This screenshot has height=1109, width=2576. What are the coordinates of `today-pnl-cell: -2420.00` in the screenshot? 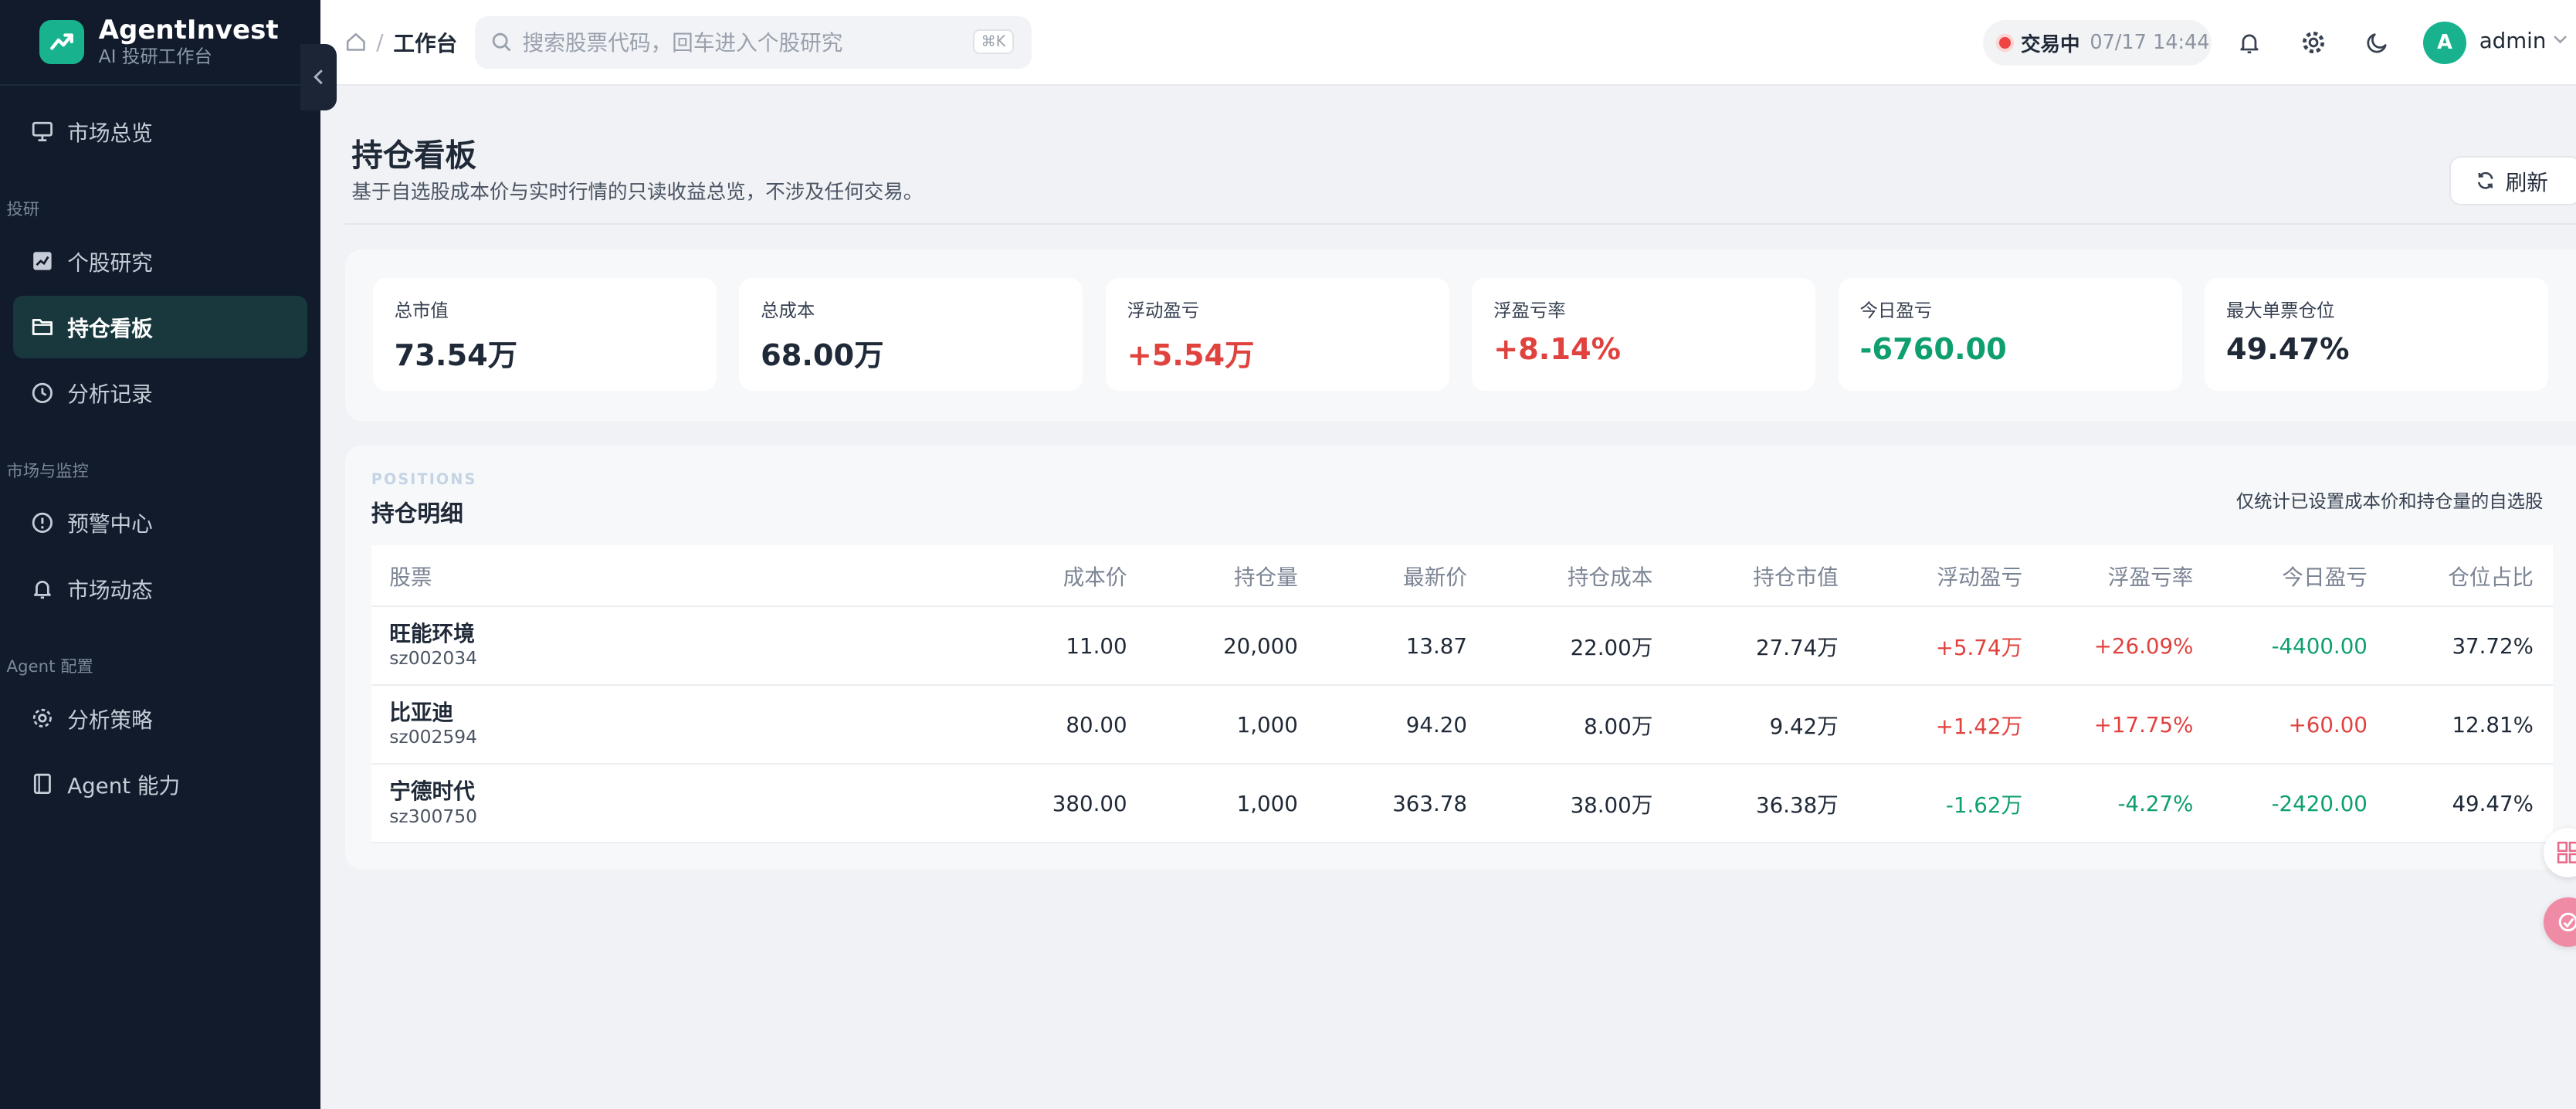 It's located at (2300, 804).